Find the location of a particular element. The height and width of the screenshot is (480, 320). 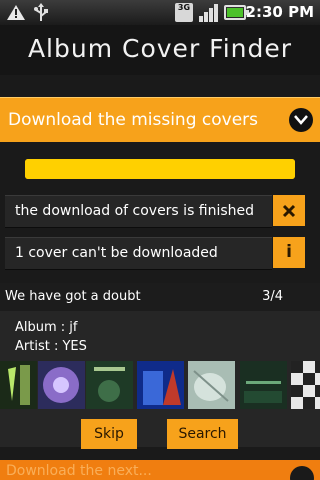

info-icon: i is located at coordinates (289, 252).